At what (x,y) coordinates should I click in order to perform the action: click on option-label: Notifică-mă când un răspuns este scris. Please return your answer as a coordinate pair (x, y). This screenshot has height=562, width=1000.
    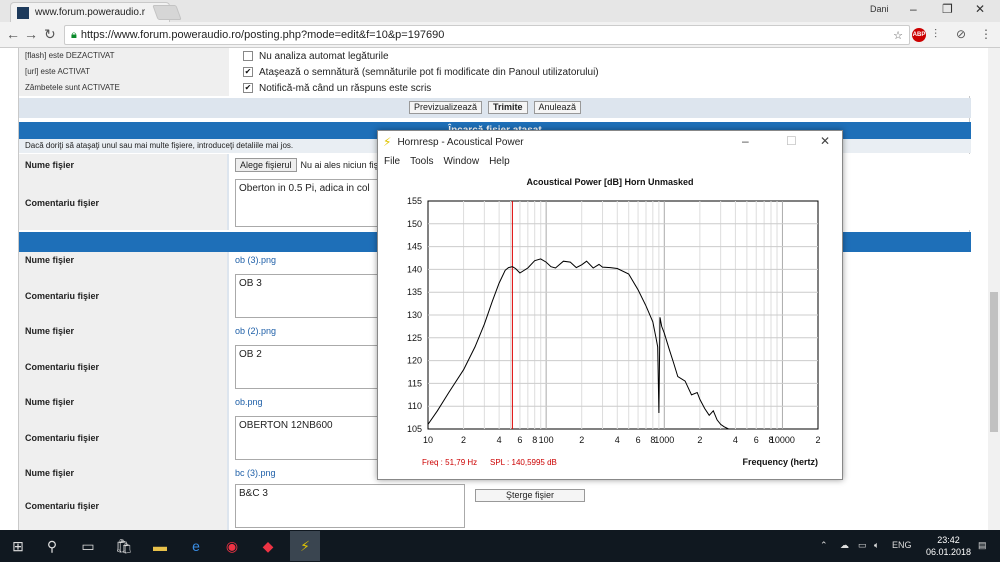
    Looking at the image, I should click on (345, 88).